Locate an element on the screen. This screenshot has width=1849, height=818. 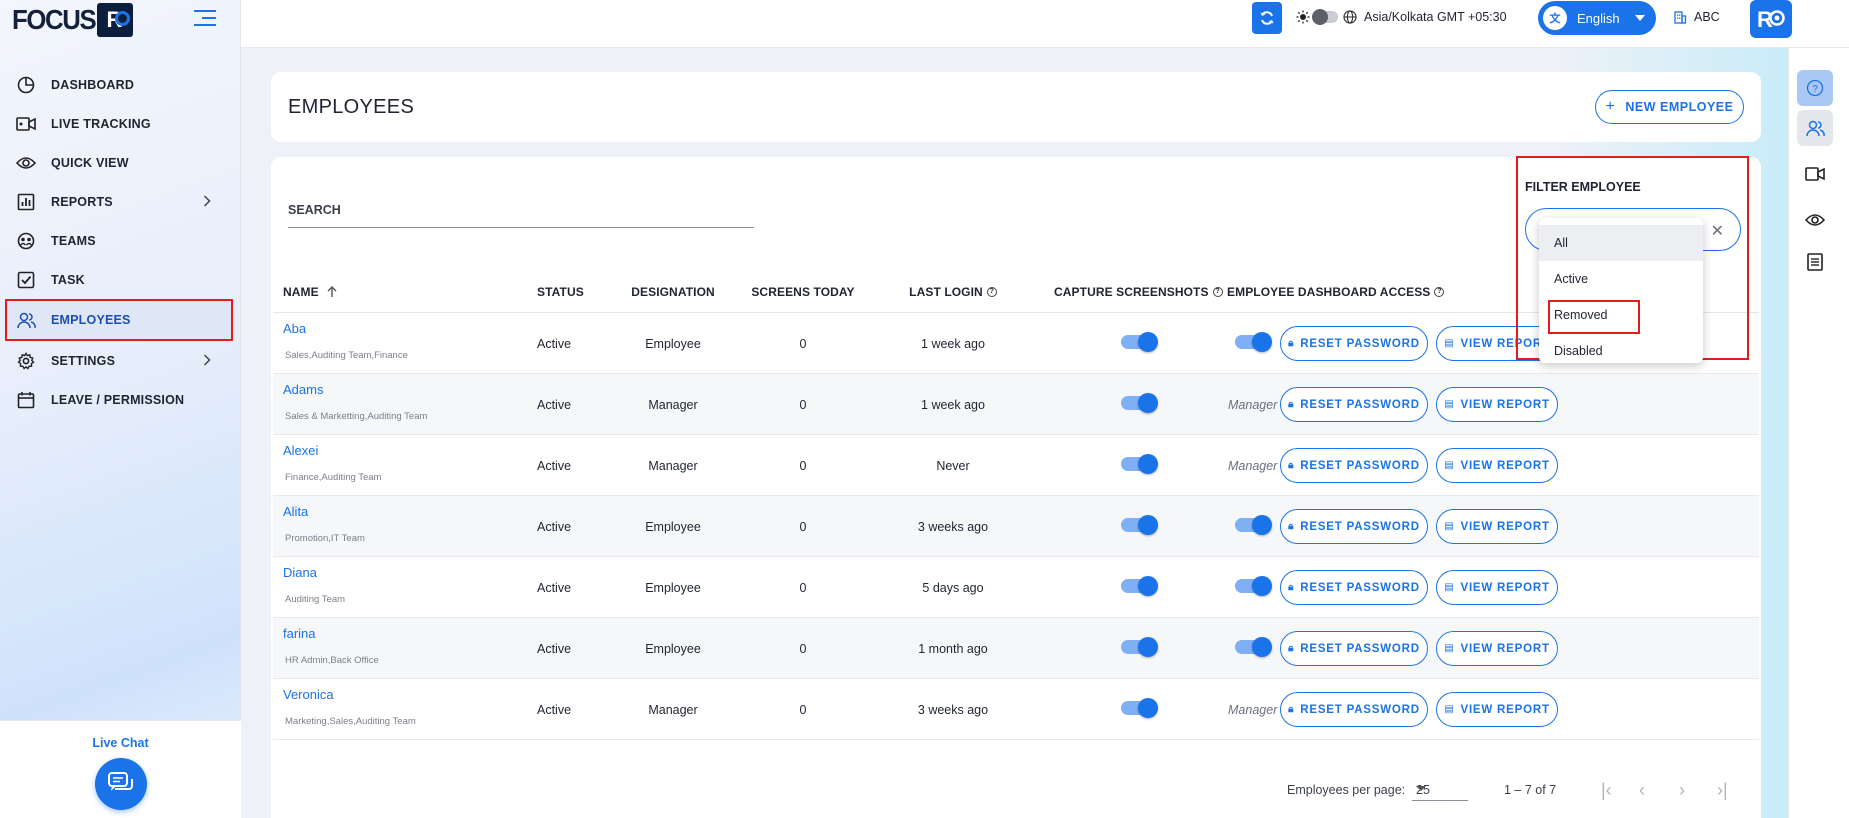
help-rail-button: ? is located at coordinates (1815, 88).